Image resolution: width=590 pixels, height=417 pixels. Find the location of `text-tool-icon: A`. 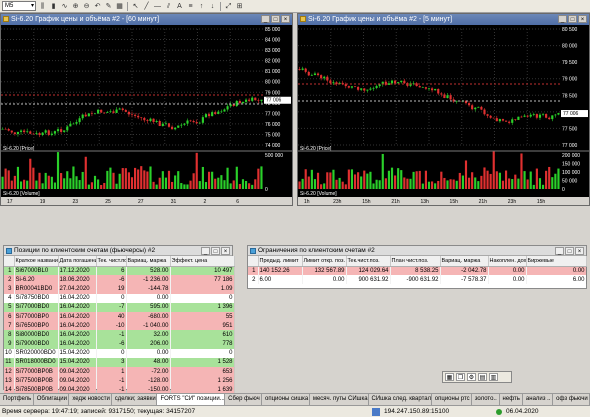

text-tool-icon: A is located at coordinates (179, 6).